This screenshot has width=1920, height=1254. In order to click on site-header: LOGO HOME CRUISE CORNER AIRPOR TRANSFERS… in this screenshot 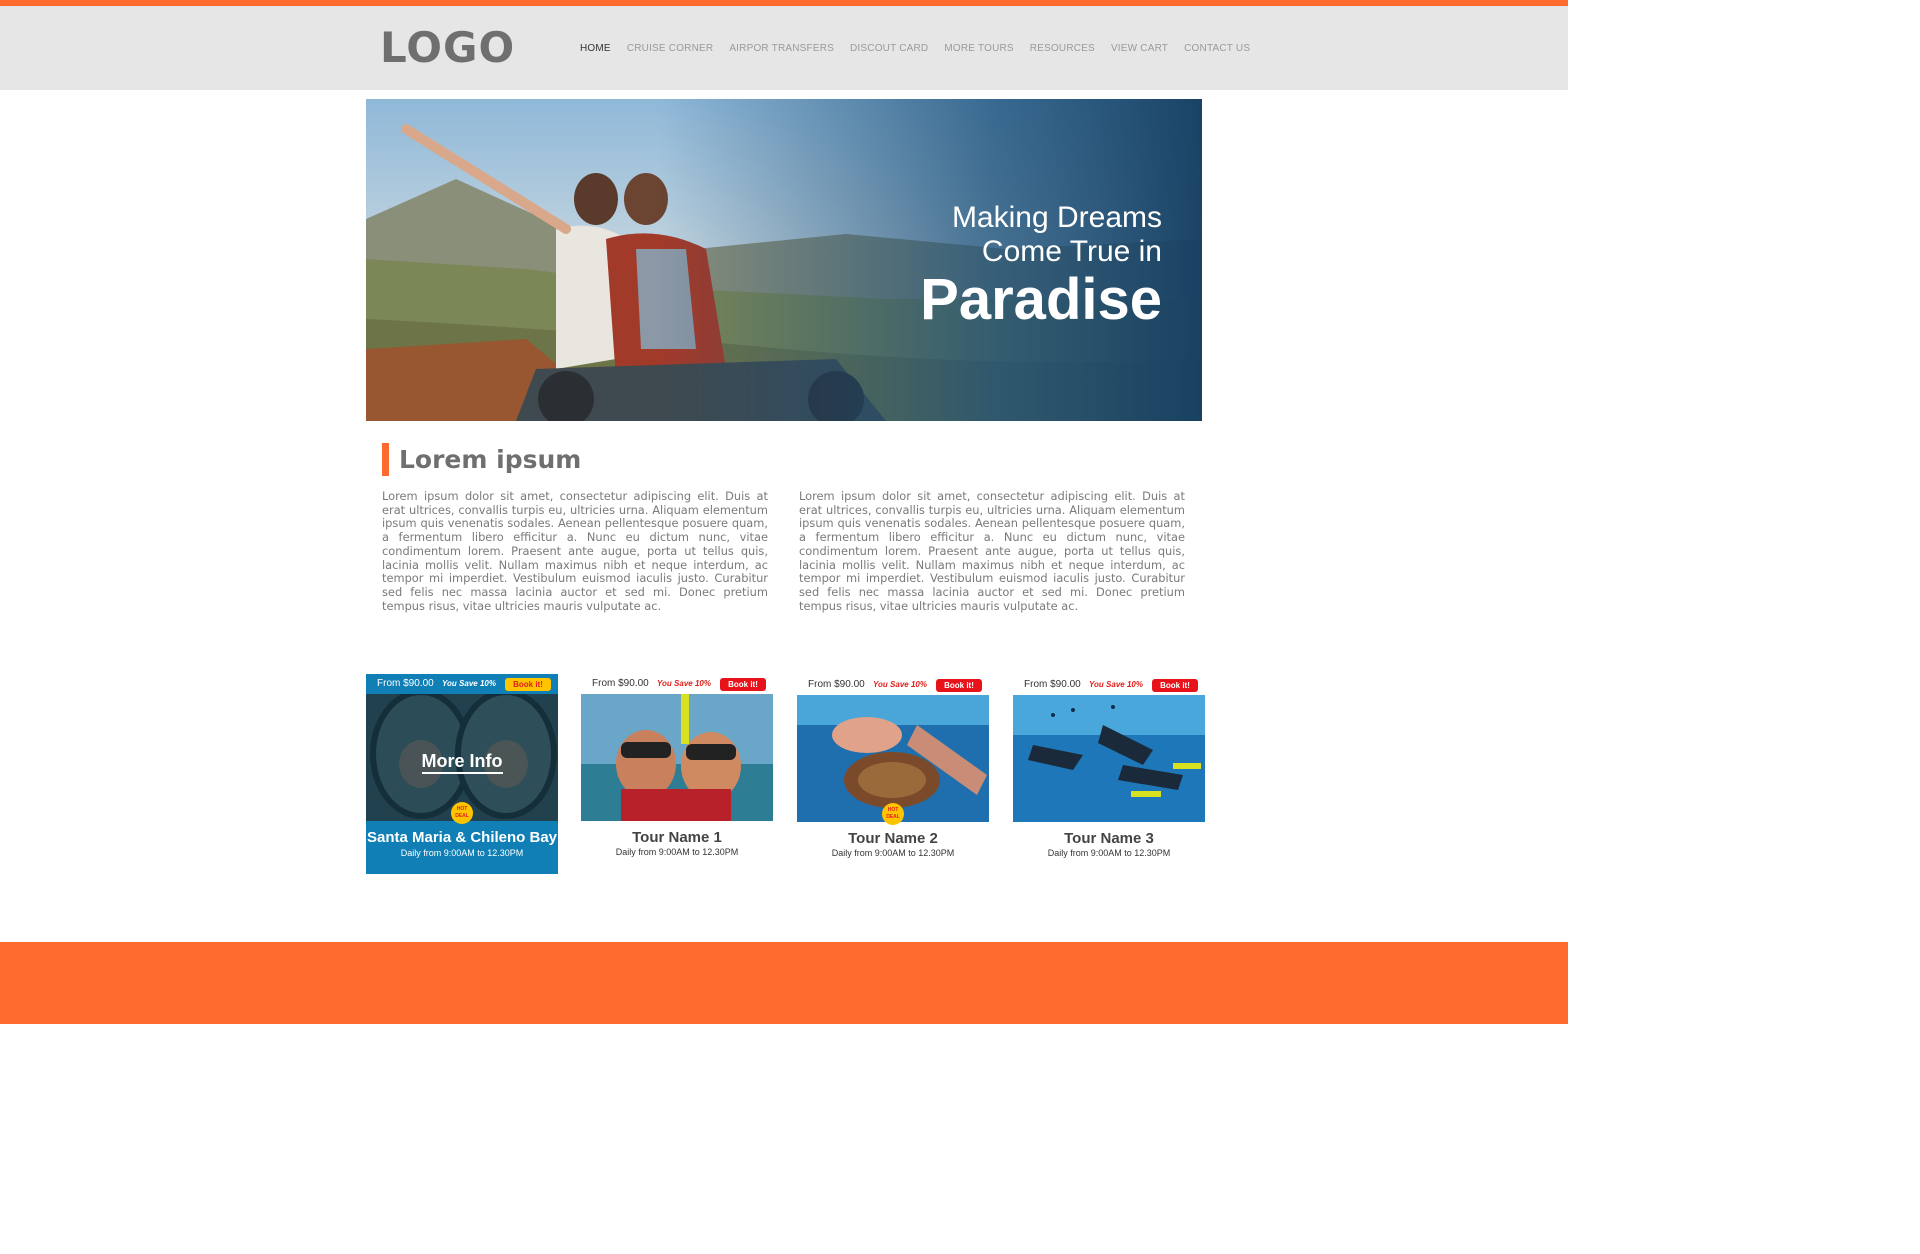, I will do `click(784, 48)`.